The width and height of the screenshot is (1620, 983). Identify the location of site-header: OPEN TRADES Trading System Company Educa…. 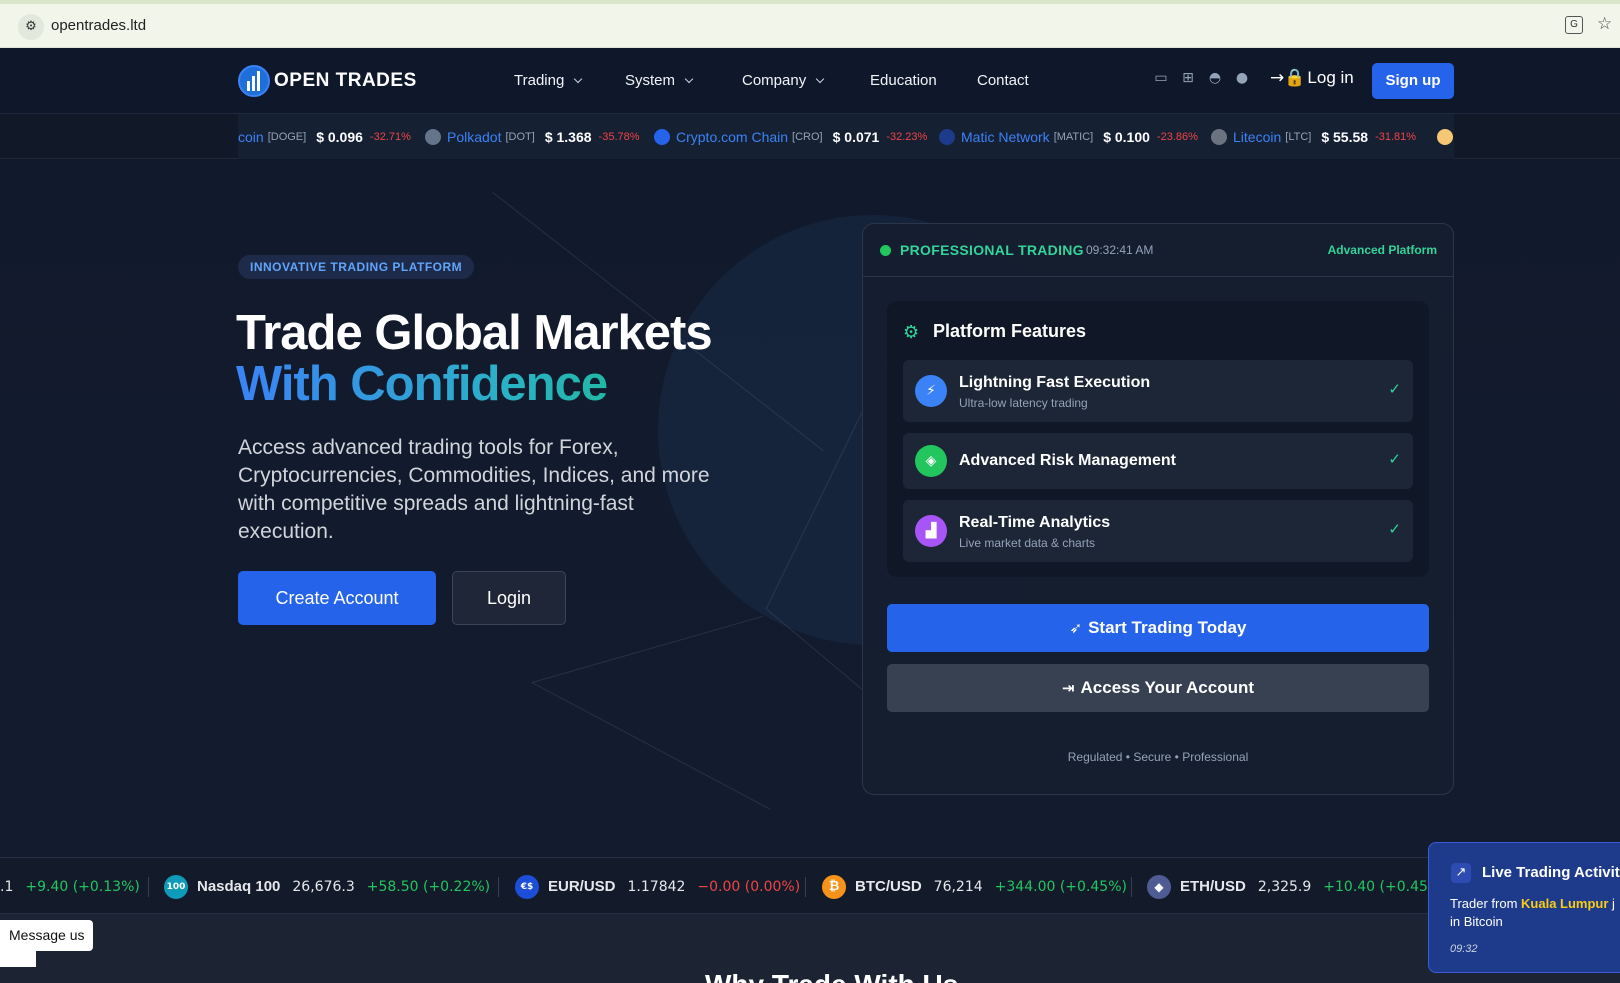
(810, 81).